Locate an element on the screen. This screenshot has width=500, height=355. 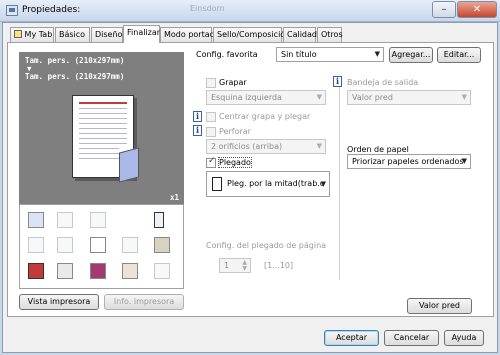
help-button: Ayuda is located at coordinates (464, 338).